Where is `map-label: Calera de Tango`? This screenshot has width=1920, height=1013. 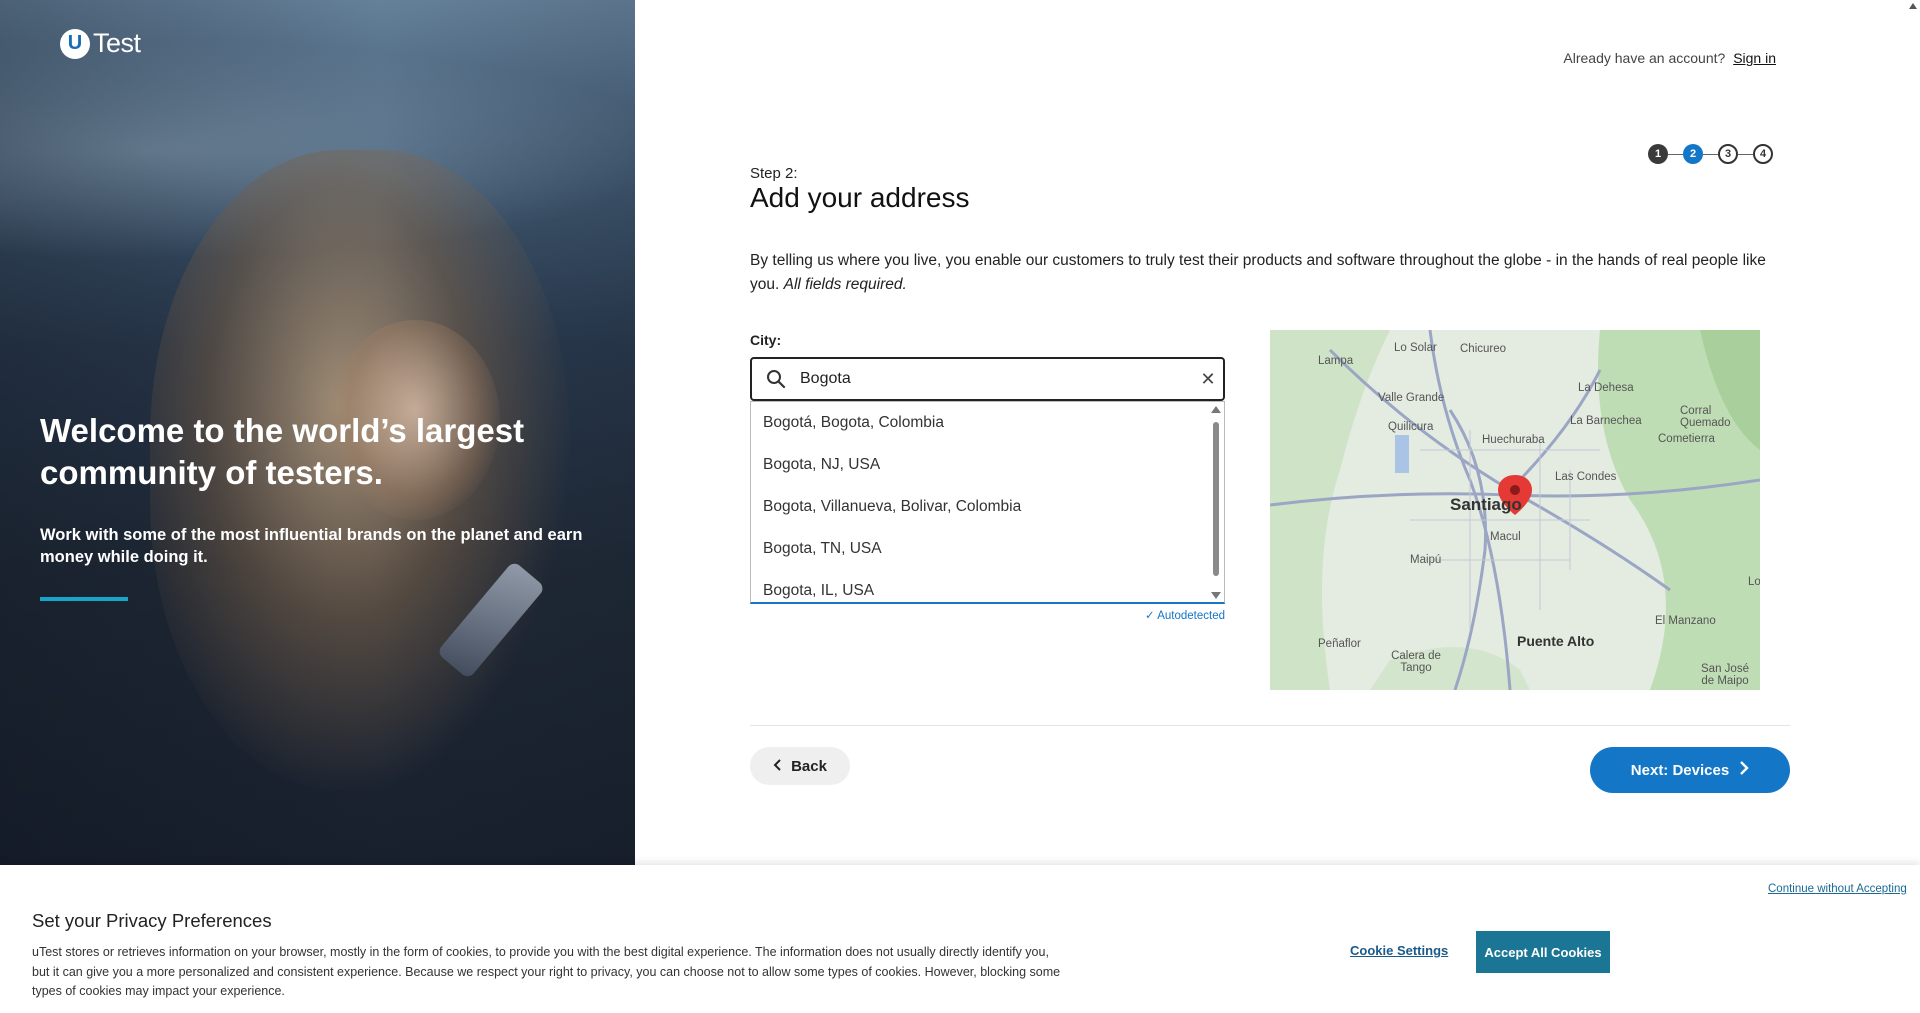
map-label: Calera de Tango is located at coordinates (1416, 662).